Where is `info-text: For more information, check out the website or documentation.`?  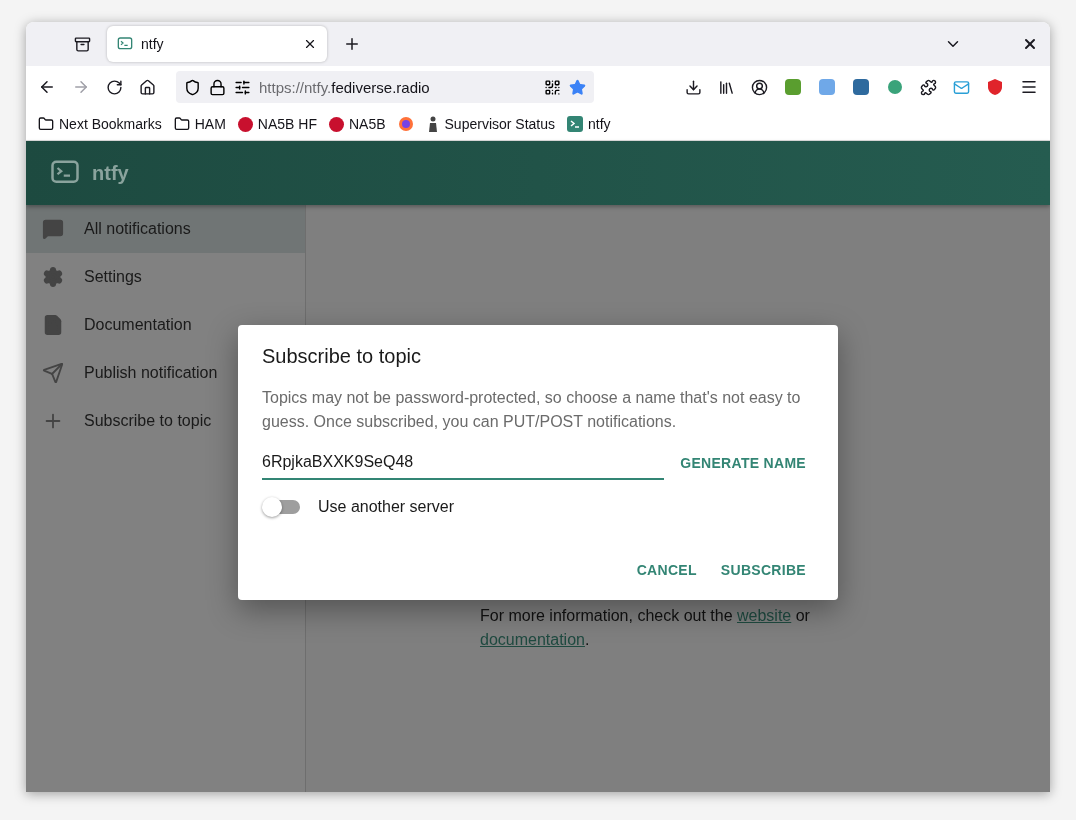
info-text: For more information, check out the website or documentation. is located at coordinates (645, 628).